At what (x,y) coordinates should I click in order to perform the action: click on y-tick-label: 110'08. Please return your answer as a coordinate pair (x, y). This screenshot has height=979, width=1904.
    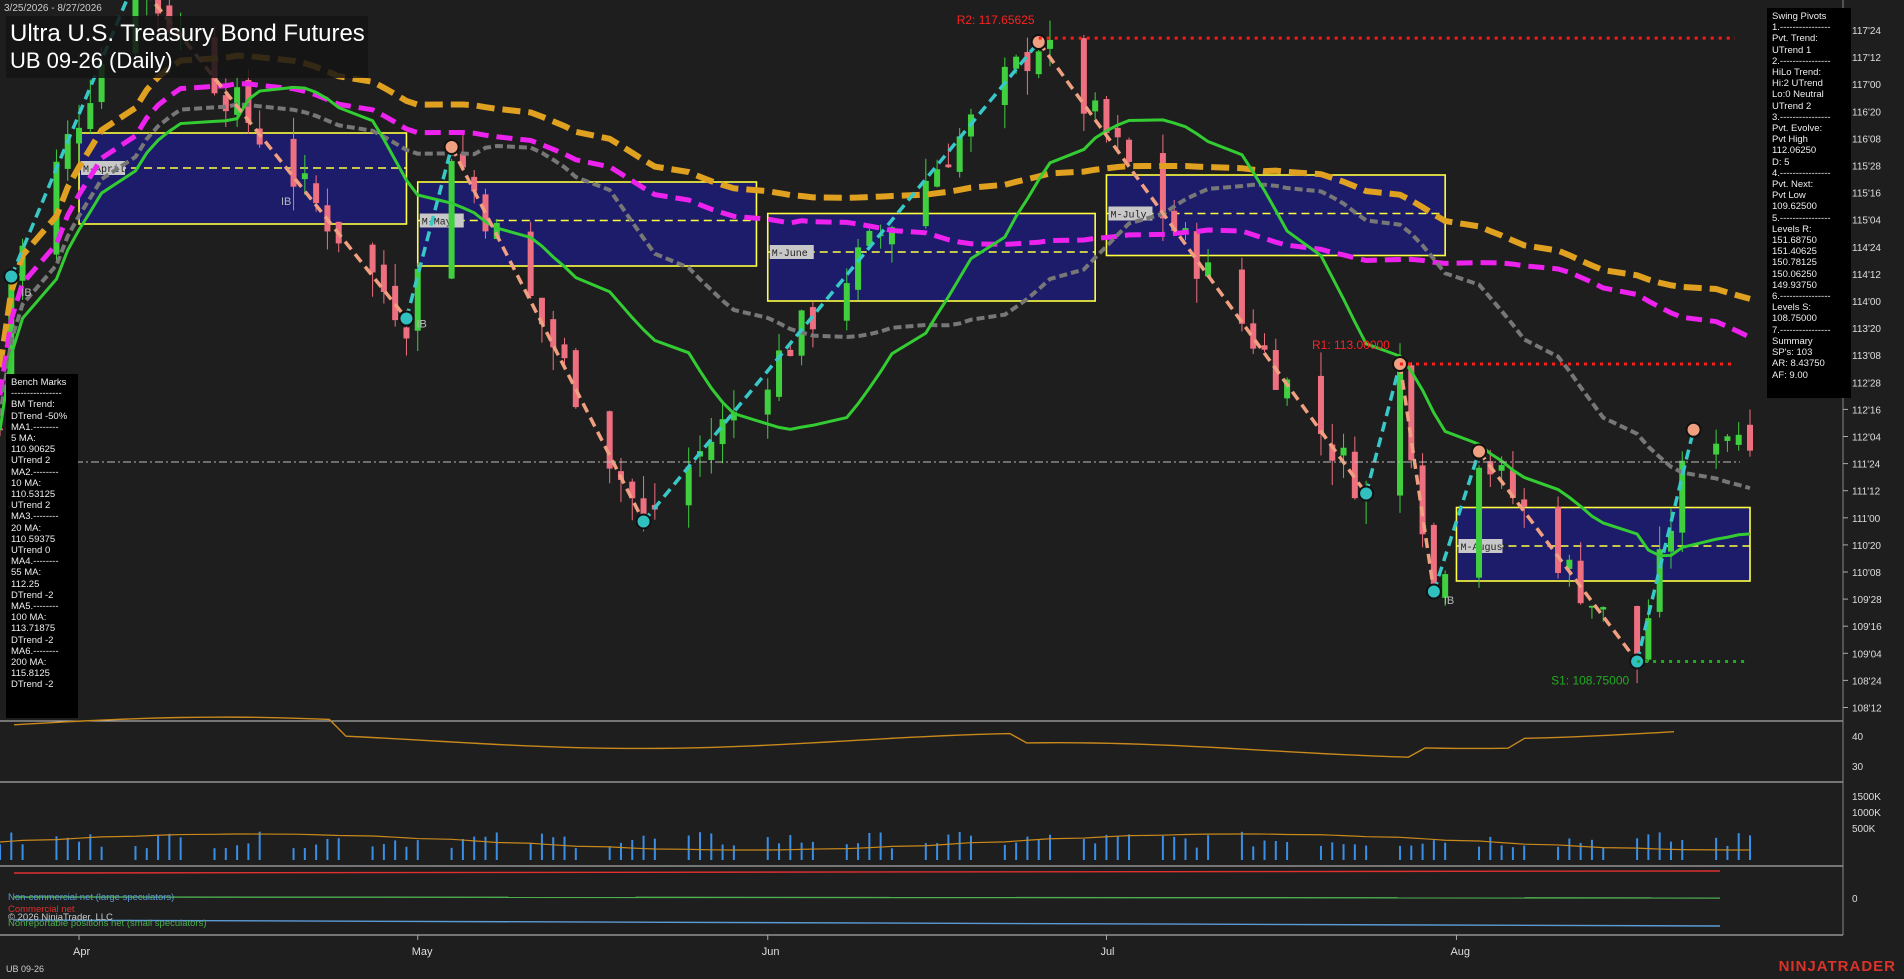
    Looking at the image, I should click on (1866, 573).